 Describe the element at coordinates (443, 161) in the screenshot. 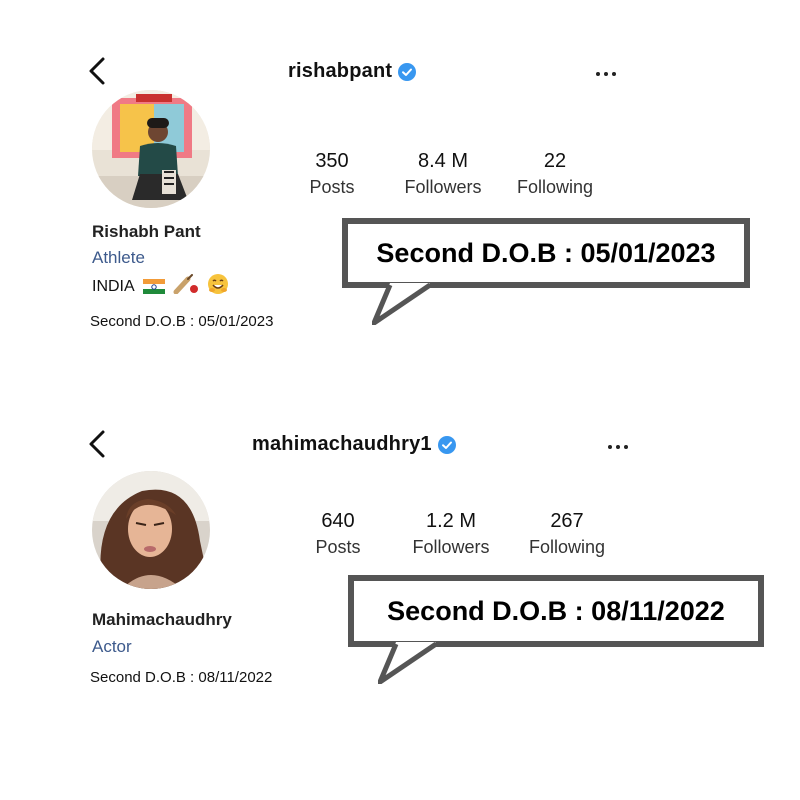

I see `stat-value: 8.4 M` at that location.